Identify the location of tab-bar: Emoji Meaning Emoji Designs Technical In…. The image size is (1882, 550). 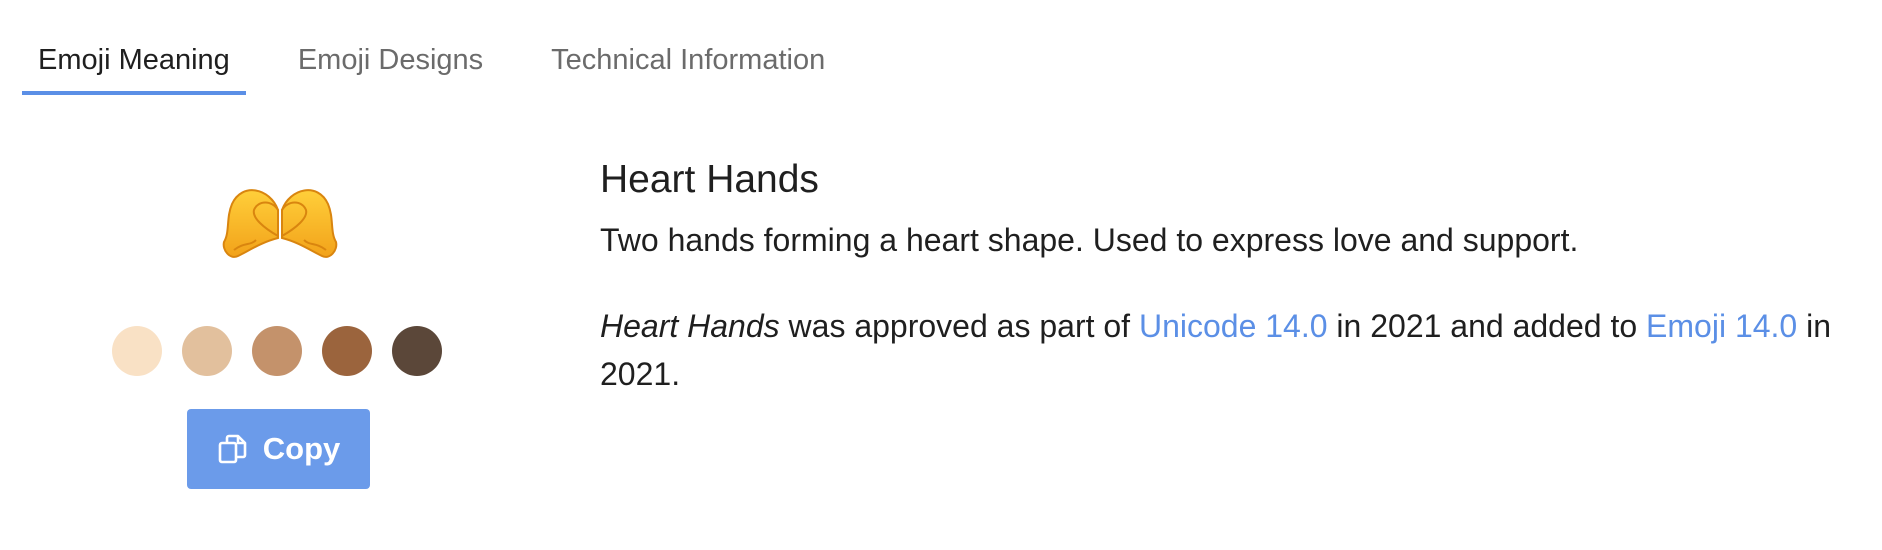
(449, 66).